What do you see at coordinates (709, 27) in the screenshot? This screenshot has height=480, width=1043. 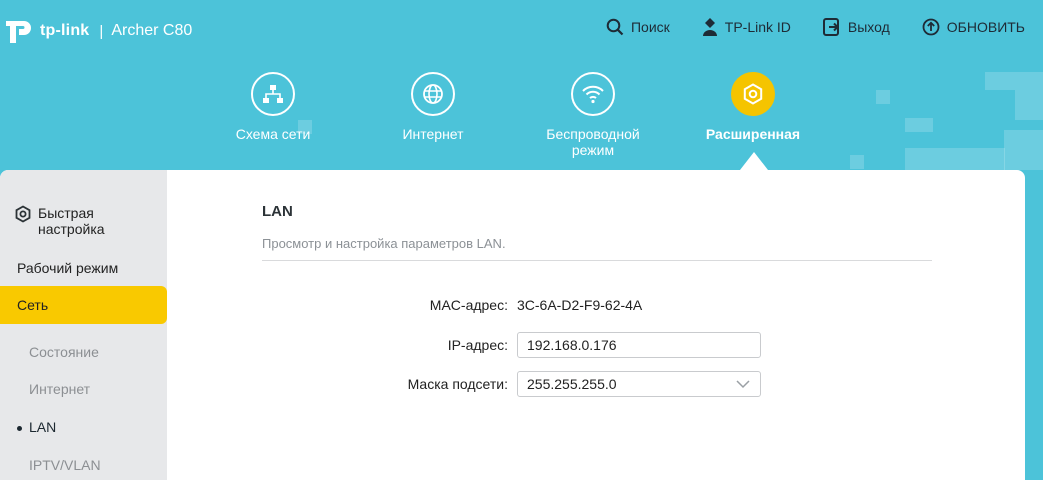 I see `user-id-icon` at bounding box center [709, 27].